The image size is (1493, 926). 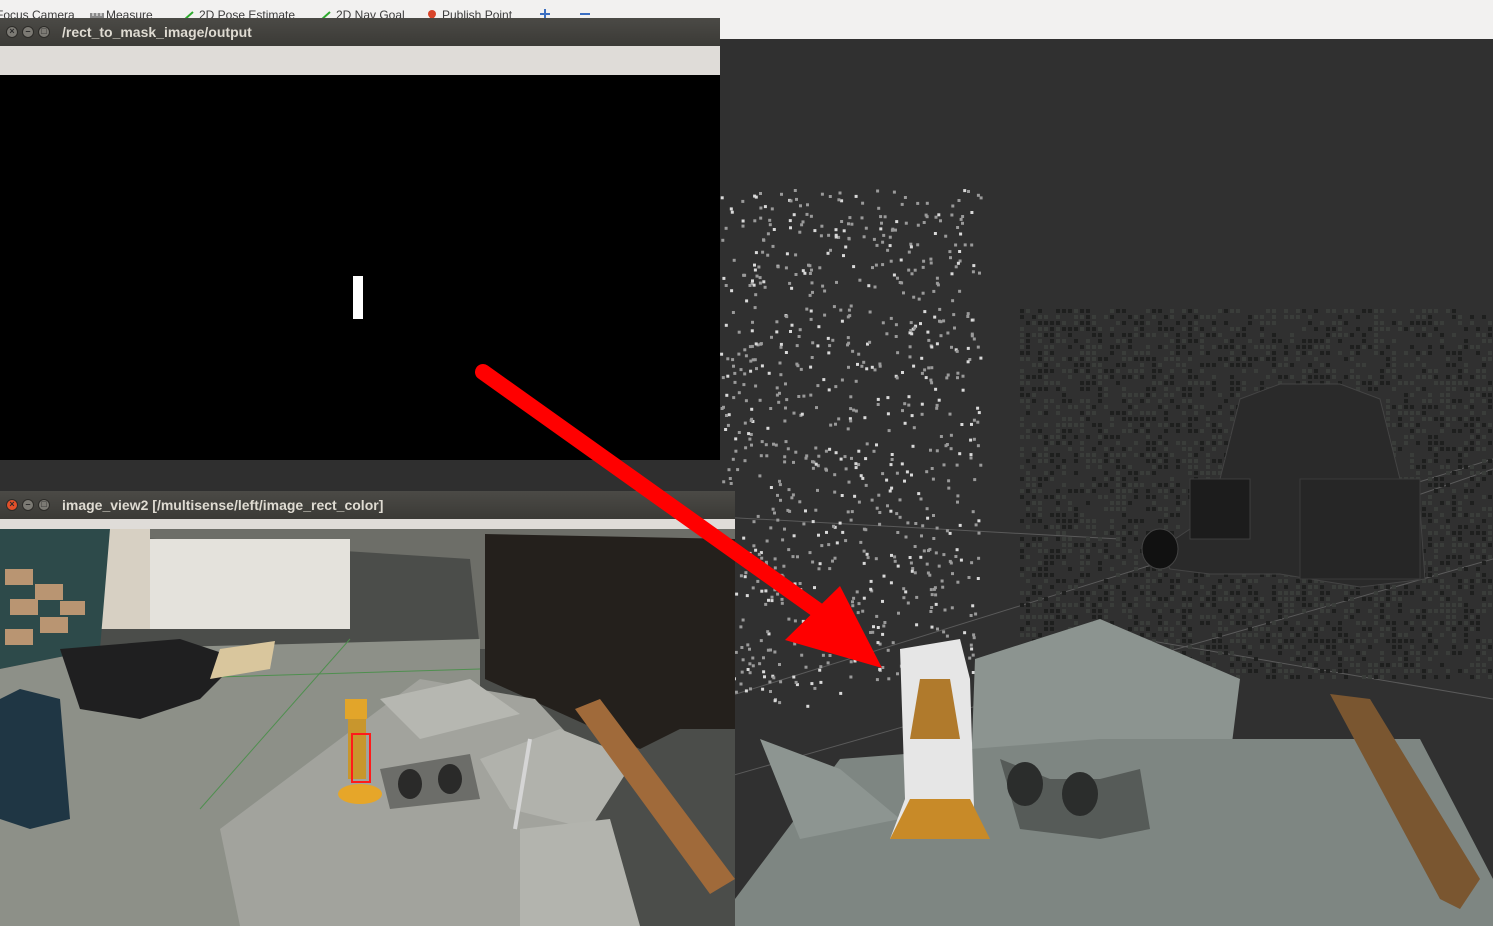 I want to click on mask-rectangle, so click(x=358, y=297).